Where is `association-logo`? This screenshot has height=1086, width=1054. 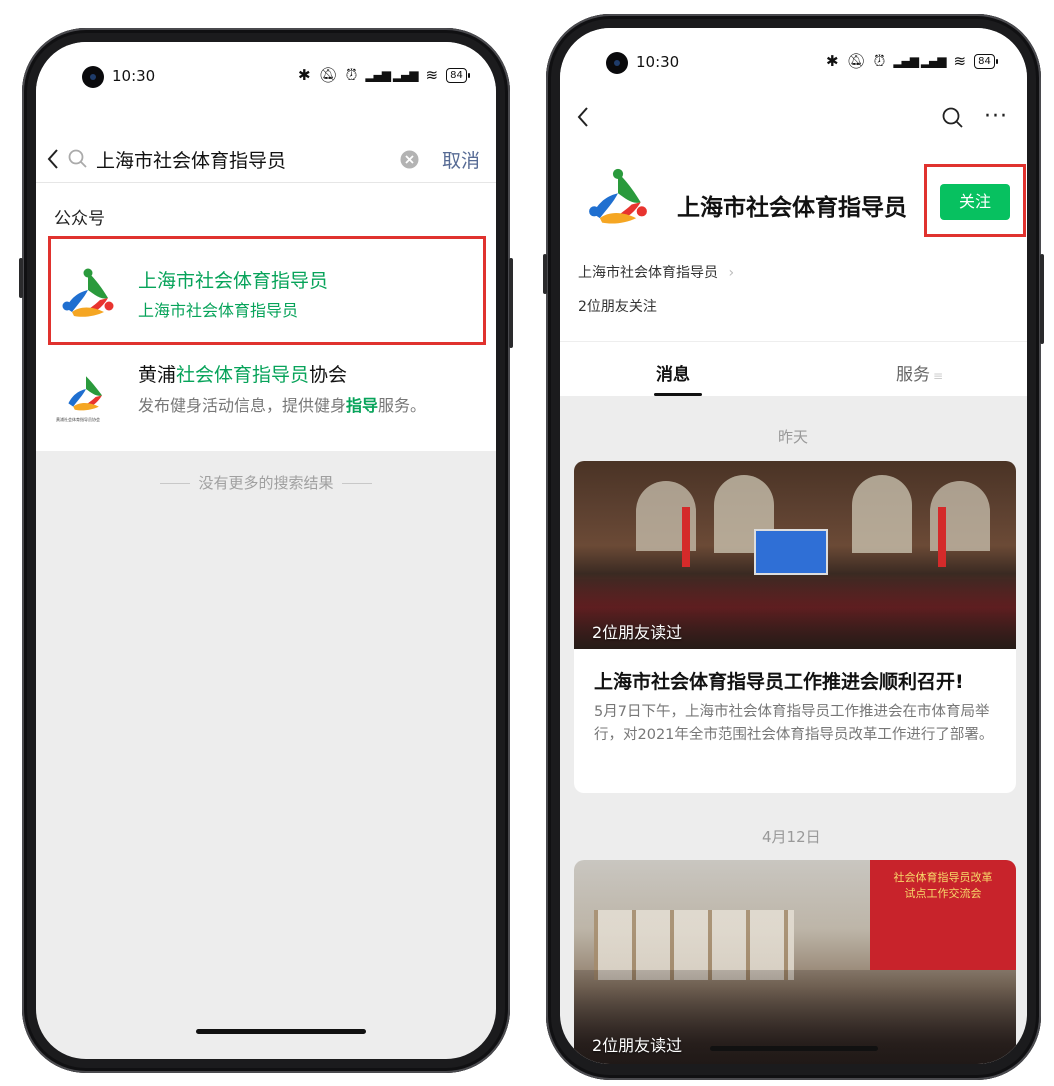
association-logo is located at coordinates (85, 393).